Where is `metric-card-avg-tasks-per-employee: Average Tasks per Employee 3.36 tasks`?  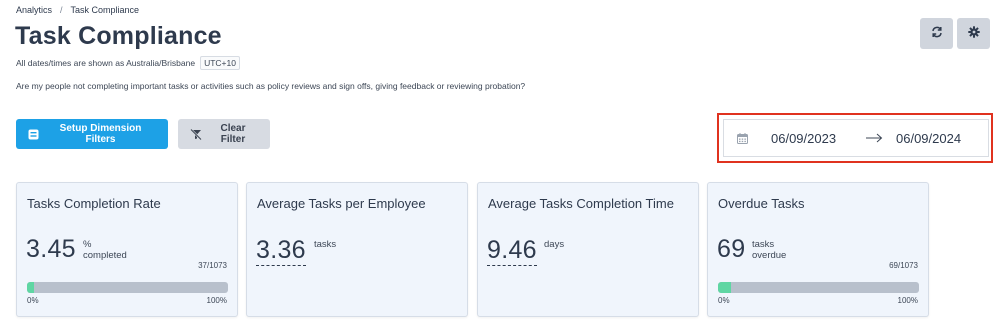 metric-card-avg-tasks-per-employee: Average Tasks per Employee 3.36 tasks is located at coordinates (357, 249).